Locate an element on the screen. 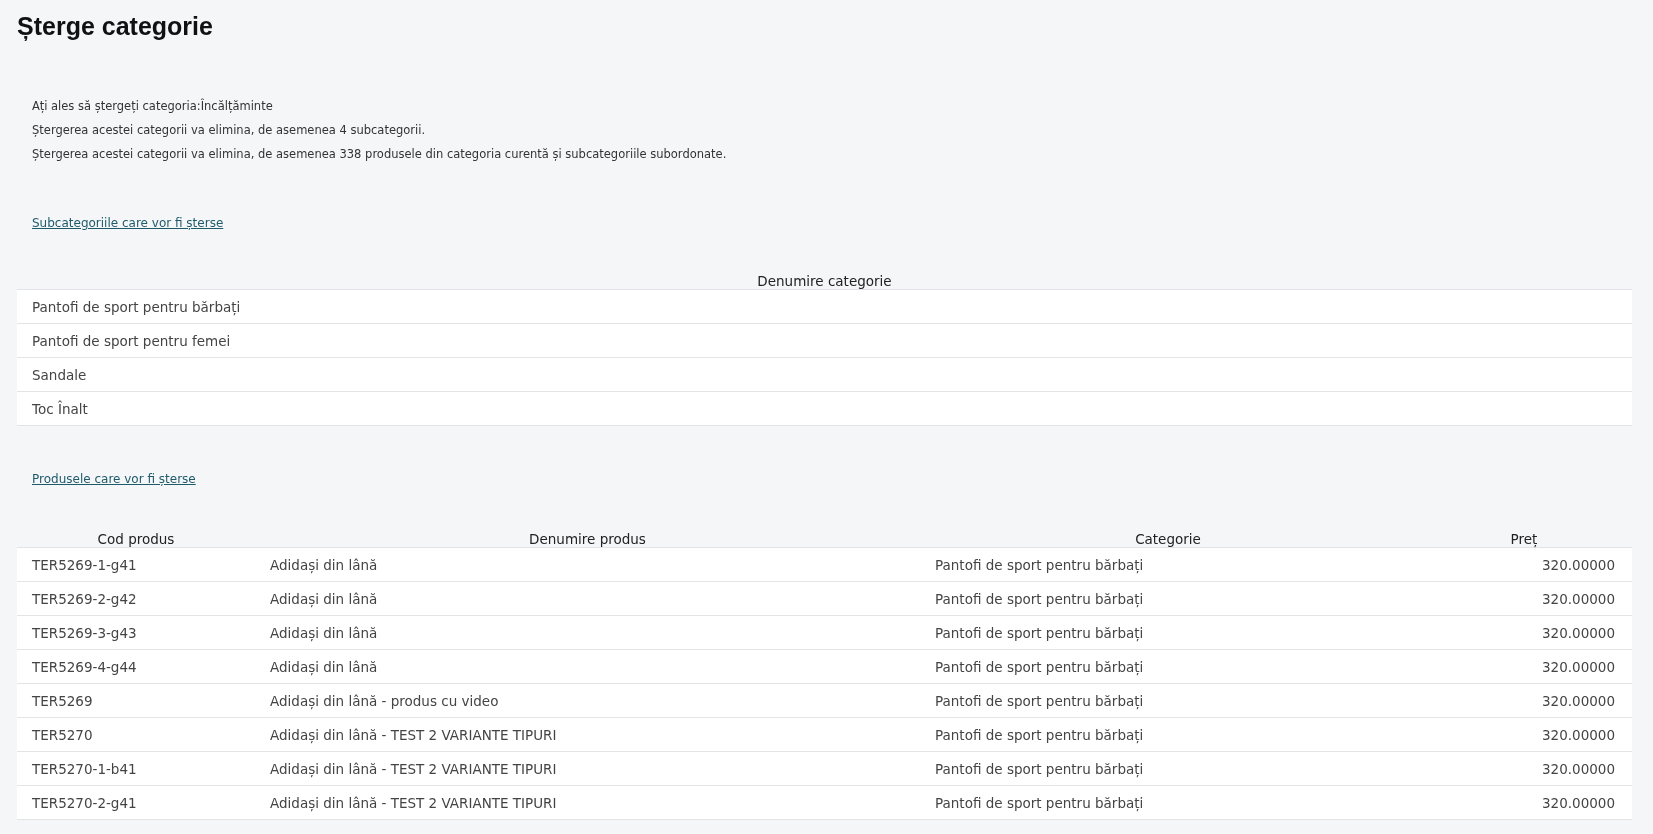 This screenshot has width=1653, height=834. table-cell: Sandale is located at coordinates (824, 374).